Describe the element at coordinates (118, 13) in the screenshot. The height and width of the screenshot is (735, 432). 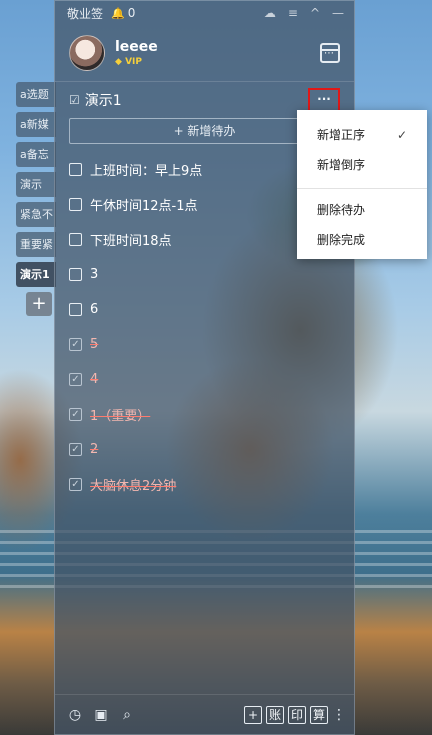
I see `bell-icon: 🔔` at that location.